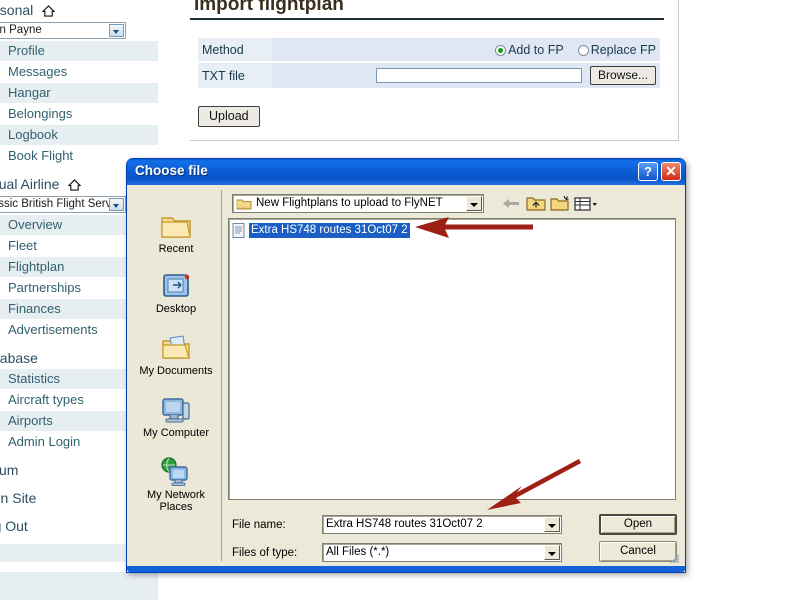 This screenshot has height=600, width=800. Describe the element at coordinates (30, 184) in the screenshot. I see `sidebar-section-title: Virtual Airline` at that location.